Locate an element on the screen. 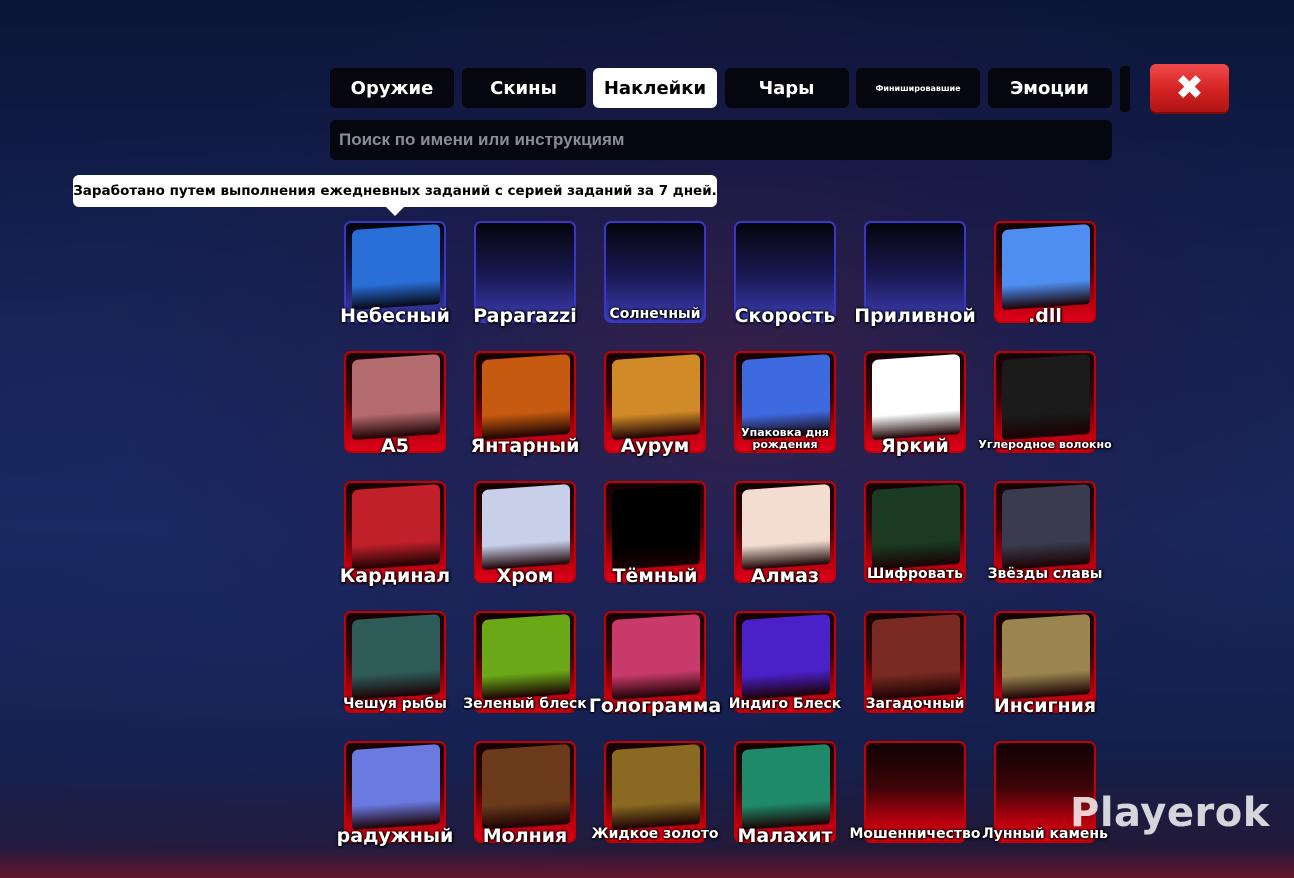 The width and height of the screenshot is (1294, 878). tab-skins: Скины is located at coordinates (523, 88).